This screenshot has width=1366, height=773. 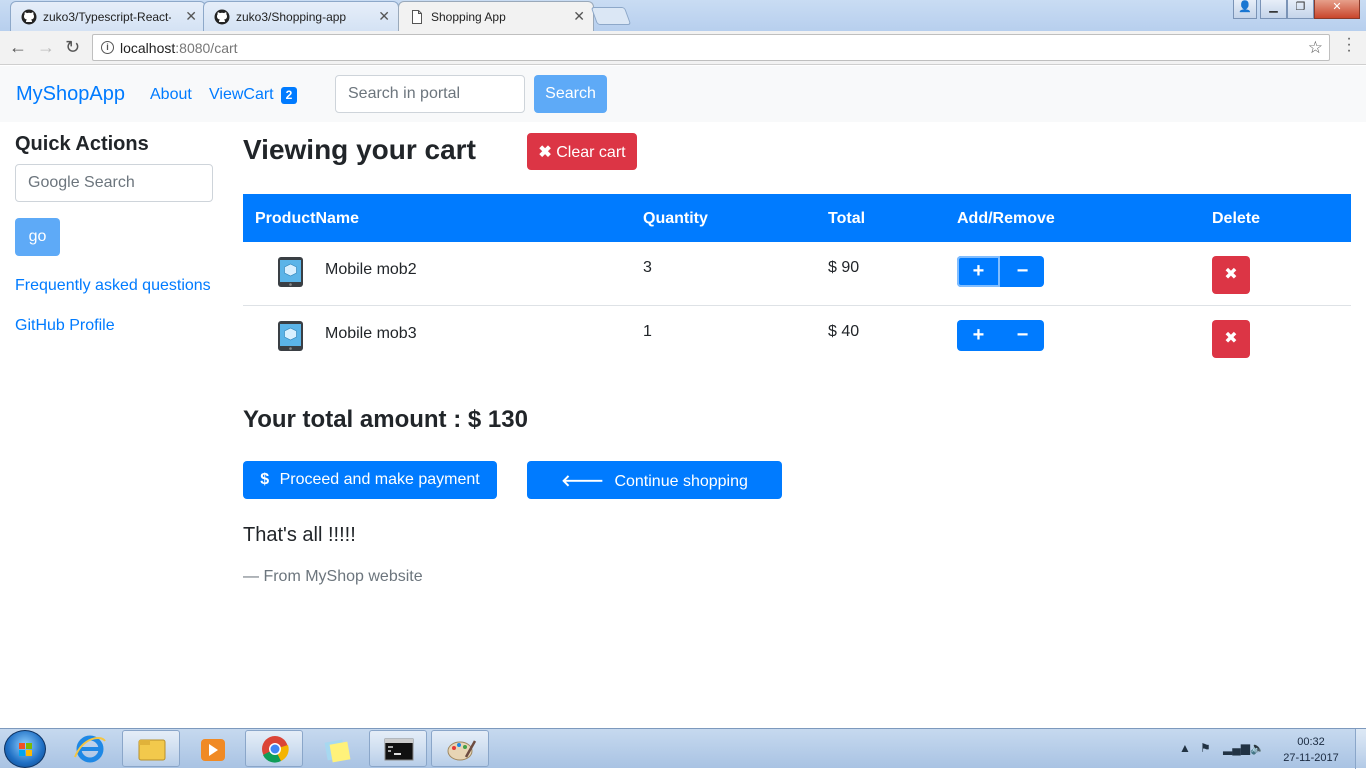 I want to click on table-row: Mobile mob2 3 $ 90 + − ✖, so click(x=797, y=274).